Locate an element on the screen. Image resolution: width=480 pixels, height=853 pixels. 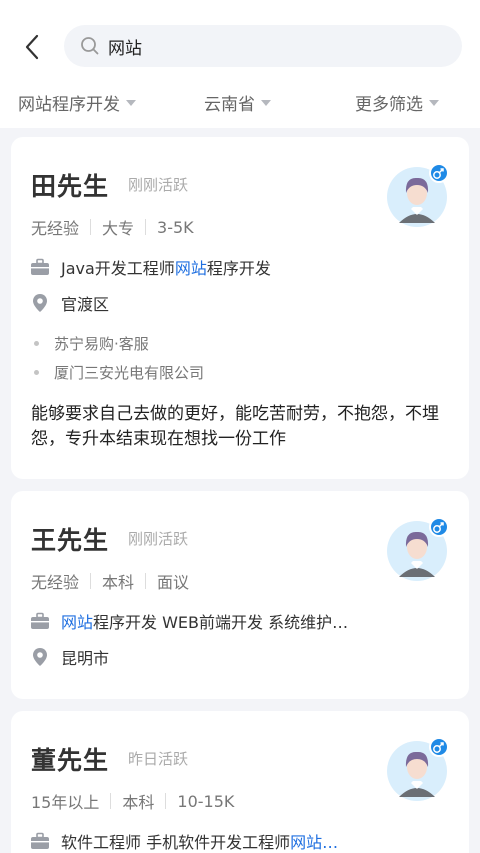
location-row: 官渡区 is located at coordinates (239, 303).